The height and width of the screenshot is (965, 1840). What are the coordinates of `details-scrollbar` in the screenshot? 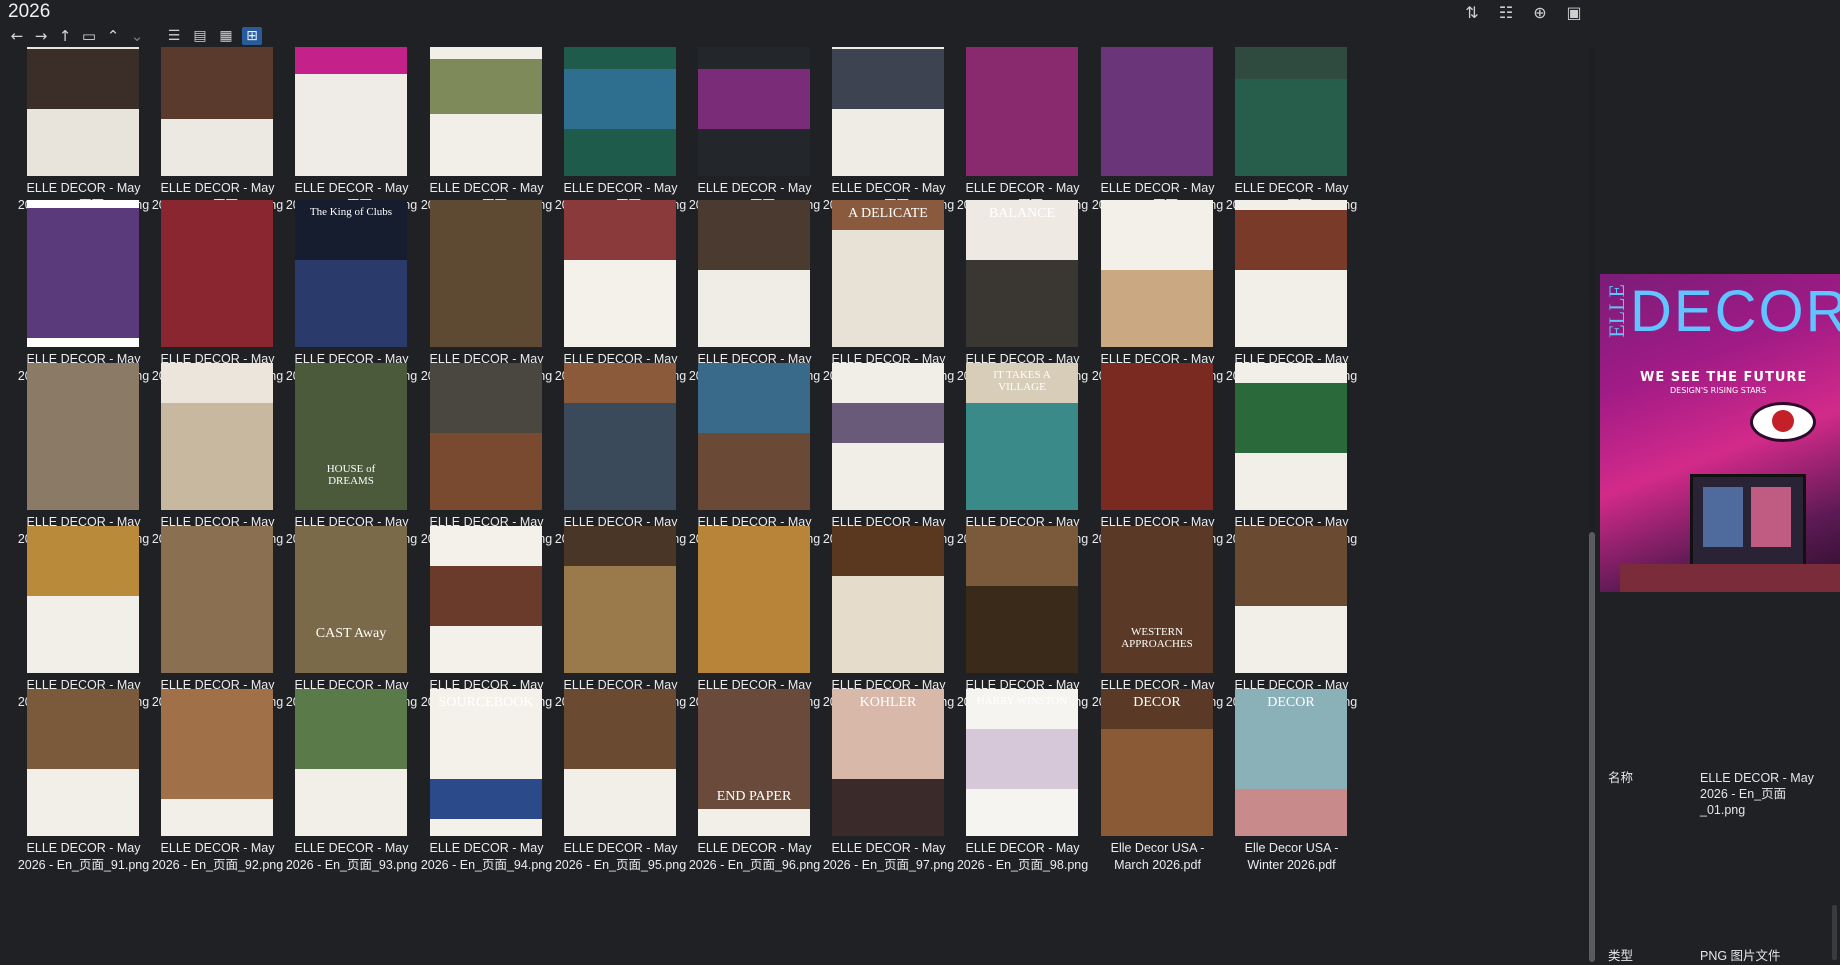 It's located at (1834, 932).